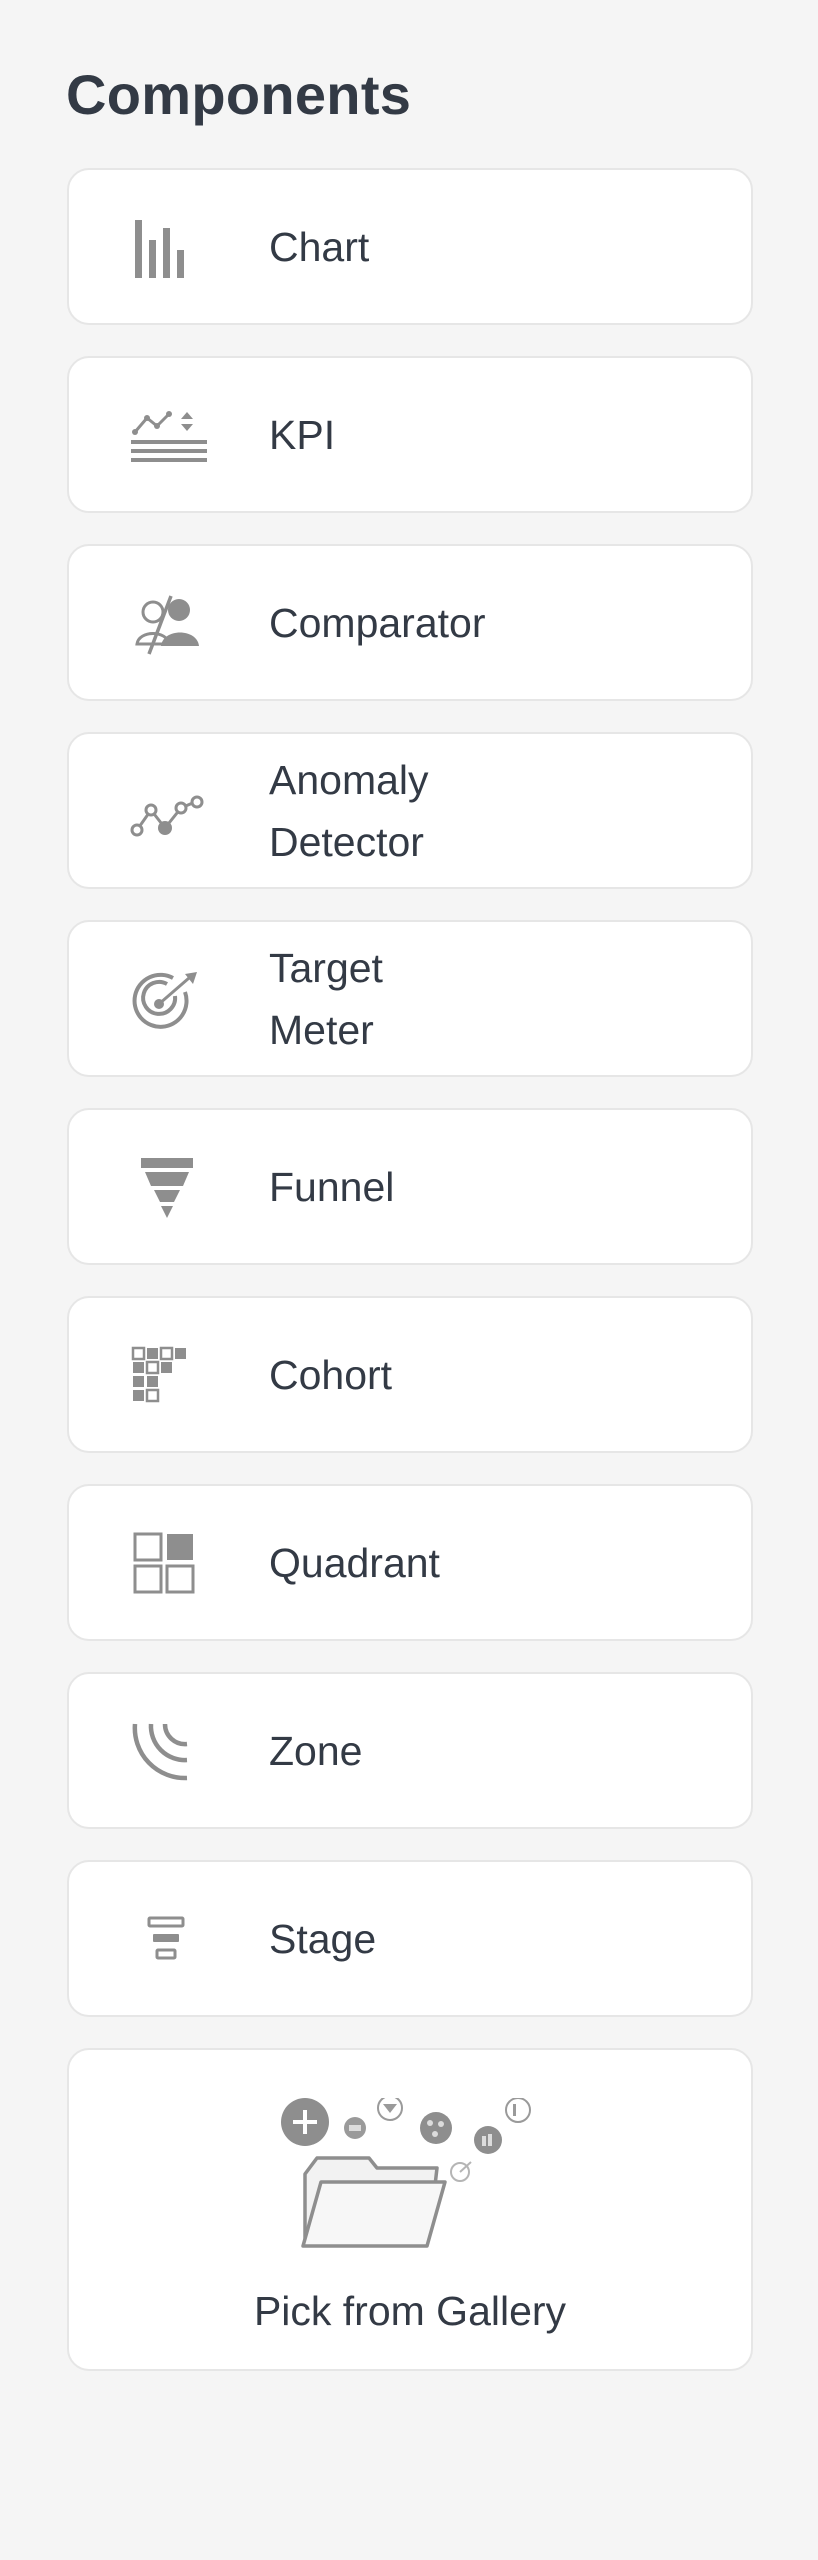  I want to click on quadrant-icon, so click(167, 1564).